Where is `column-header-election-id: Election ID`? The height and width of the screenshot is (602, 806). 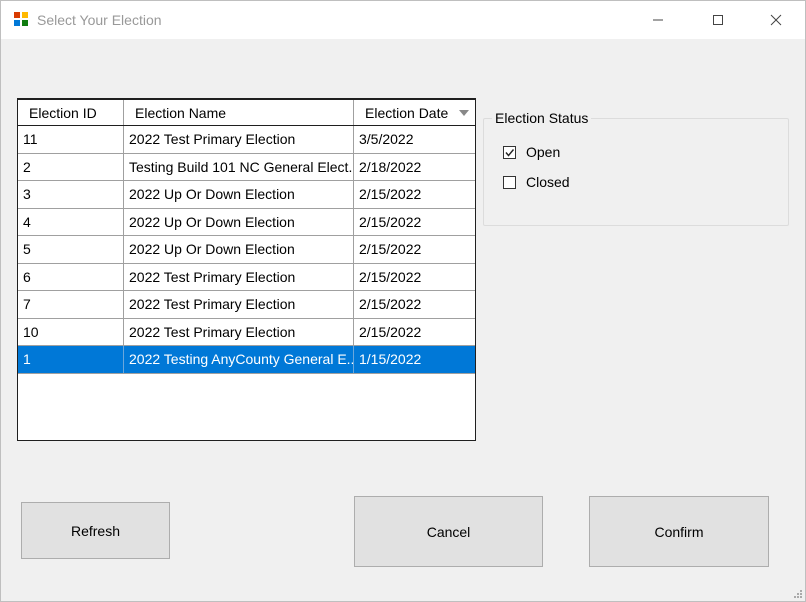 column-header-election-id: Election ID is located at coordinates (71, 112).